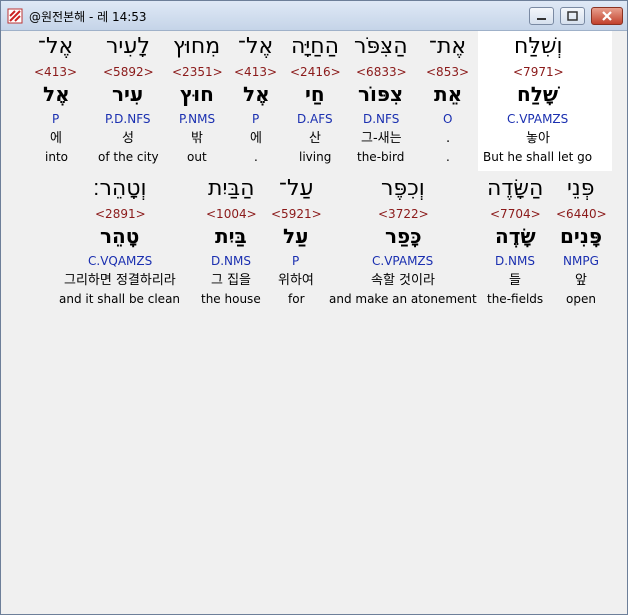  I want to click on english-gloss: and make an atonement, so click(403, 299).